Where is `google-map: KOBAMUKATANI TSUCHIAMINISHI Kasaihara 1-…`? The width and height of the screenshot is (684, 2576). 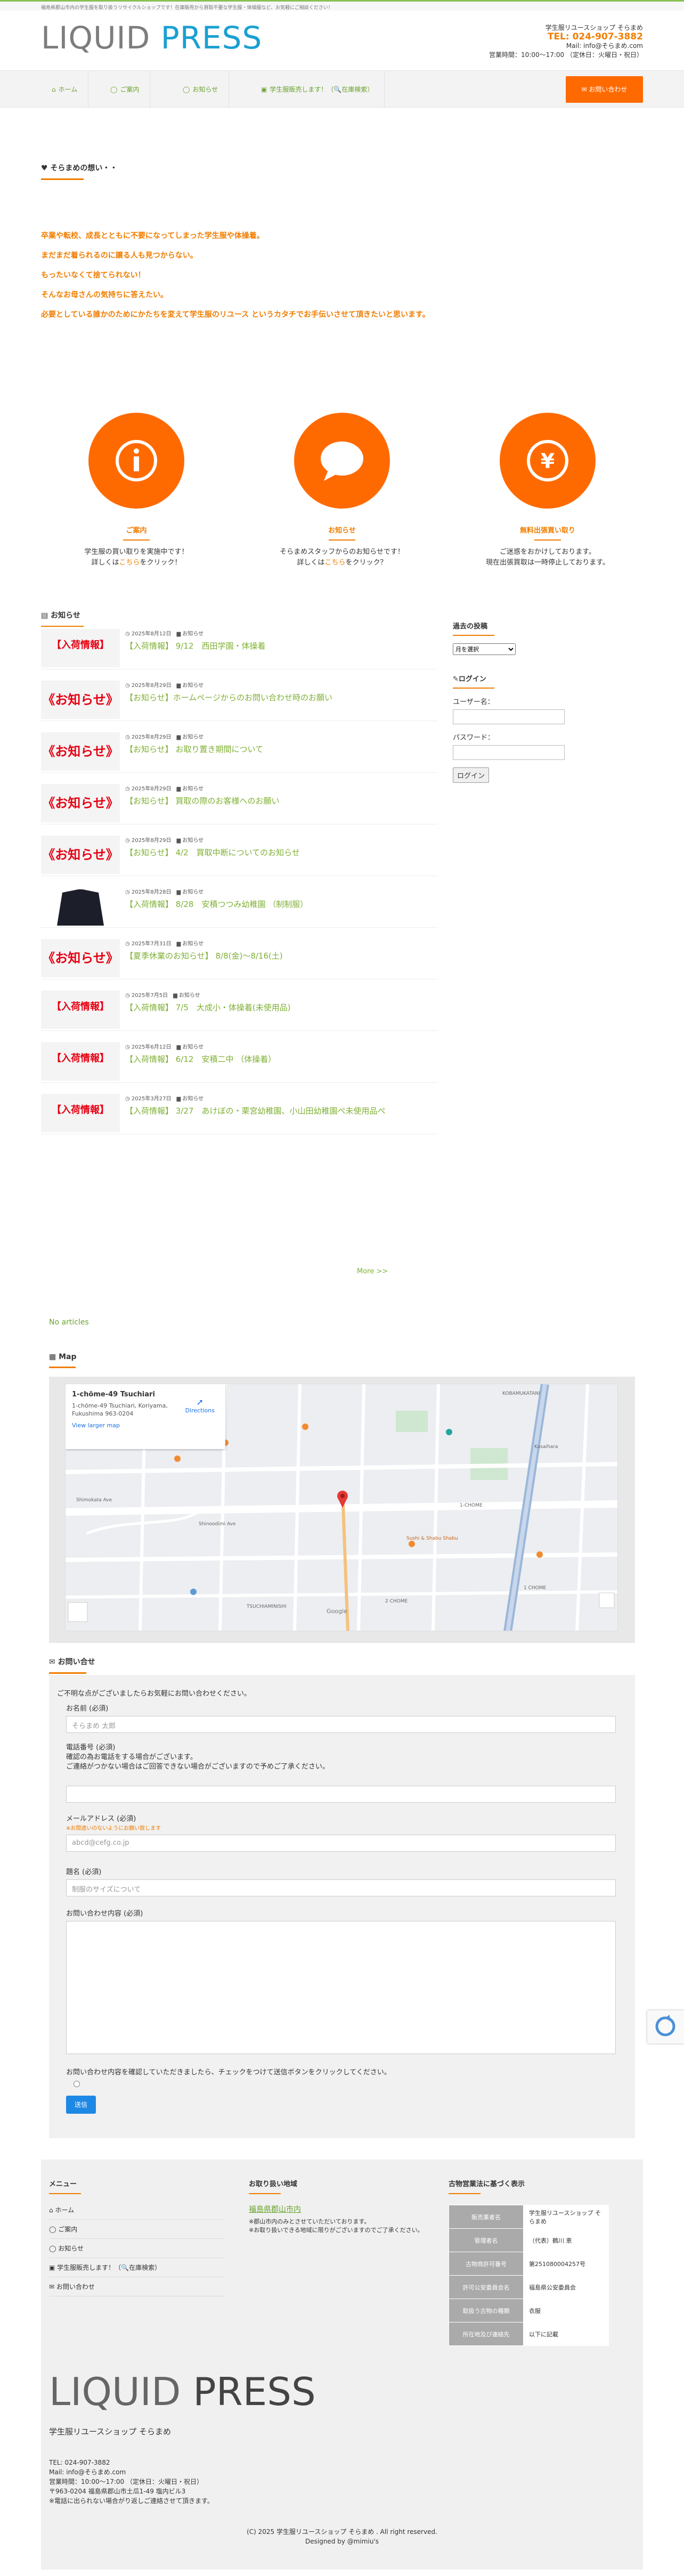
google-map: KOBAMUKATANI TSUCHIAMINISHI Kasaihara 1-… is located at coordinates (341, 1507).